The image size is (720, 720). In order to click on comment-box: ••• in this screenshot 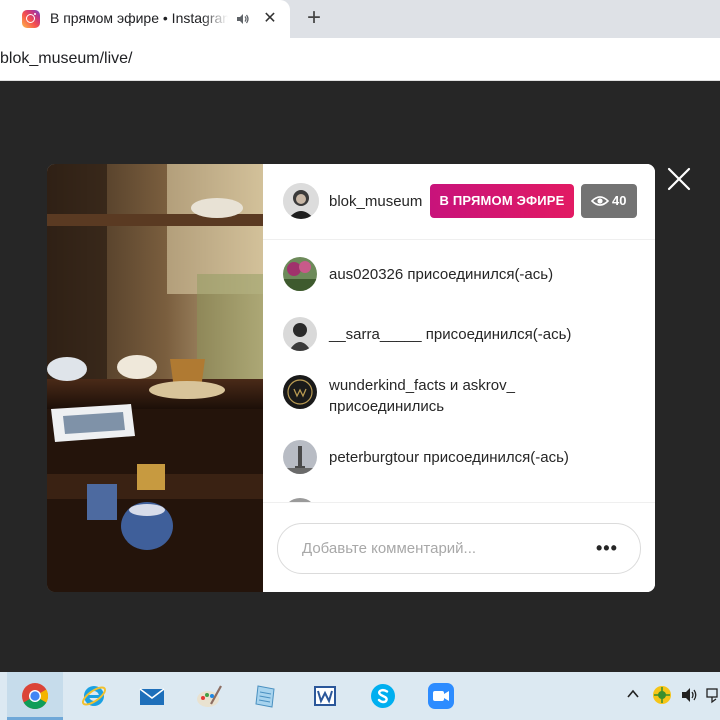, I will do `click(459, 548)`.